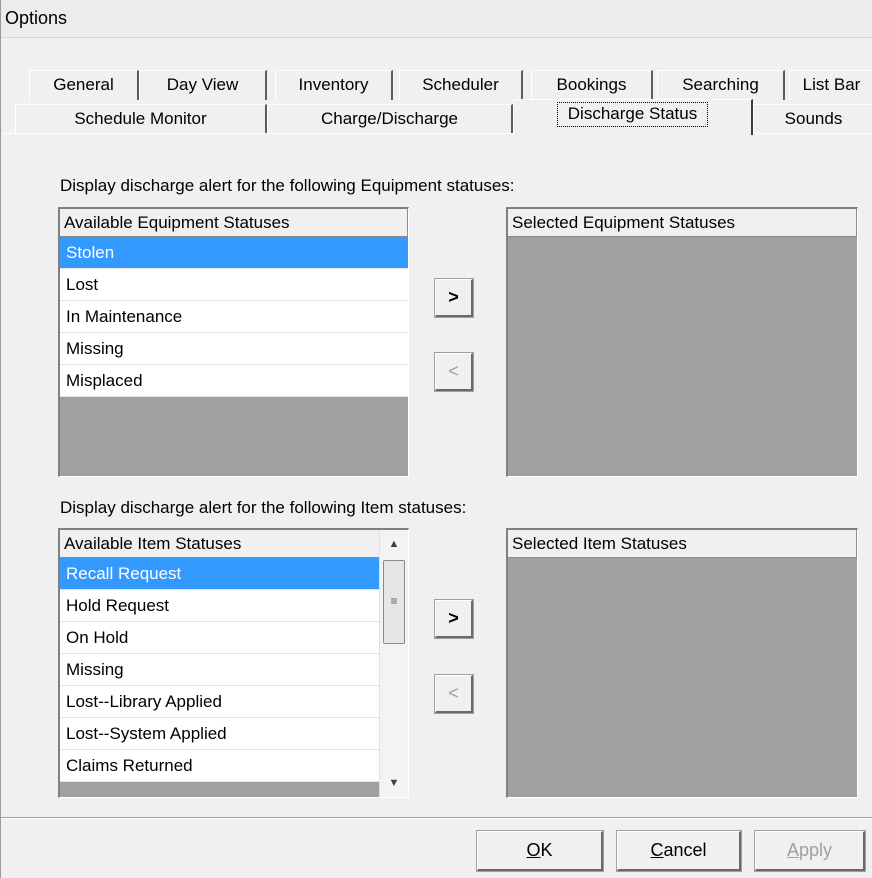 The height and width of the screenshot is (878, 872). Describe the element at coordinates (454, 694) in the screenshot. I see `remove-item-status-button: <` at that location.